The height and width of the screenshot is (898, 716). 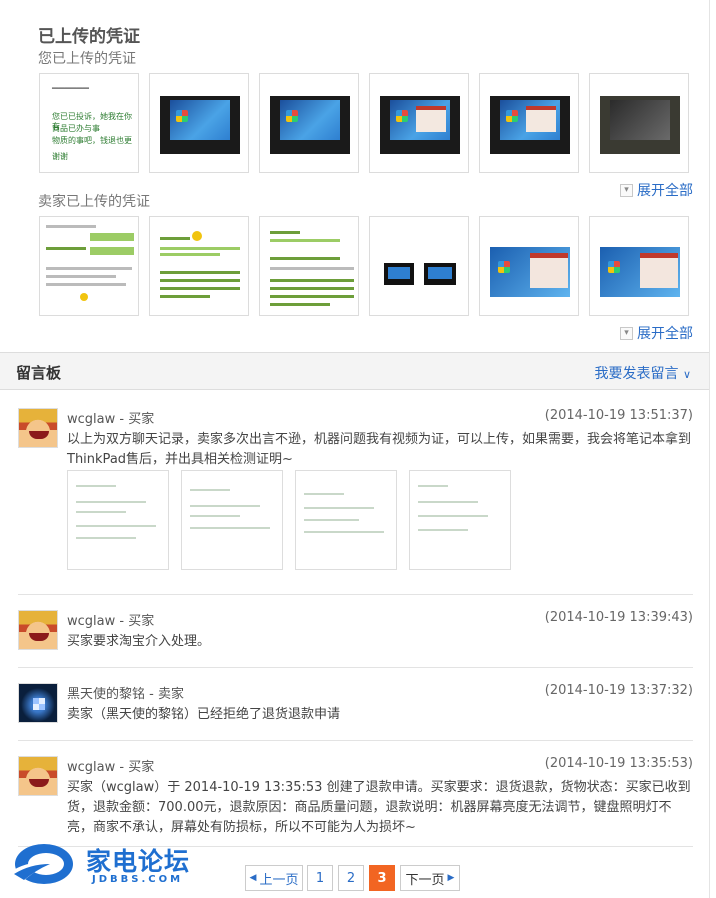 I want to click on logo-text-cn: 家电论坛, so click(x=138, y=861).